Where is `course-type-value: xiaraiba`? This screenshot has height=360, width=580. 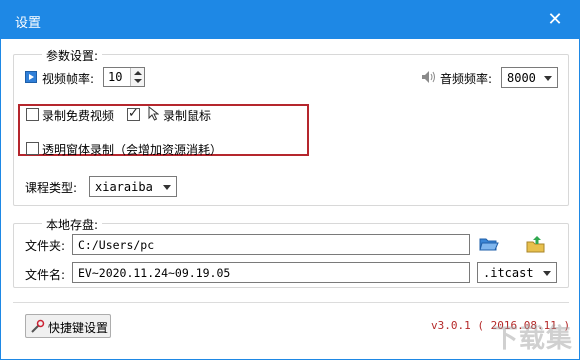 course-type-value: xiaraiba is located at coordinates (124, 187).